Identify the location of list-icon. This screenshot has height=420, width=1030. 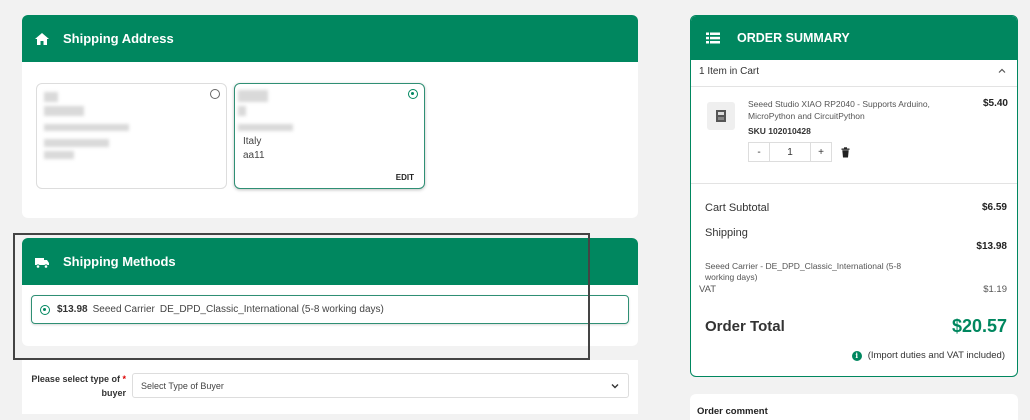
(713, 38).